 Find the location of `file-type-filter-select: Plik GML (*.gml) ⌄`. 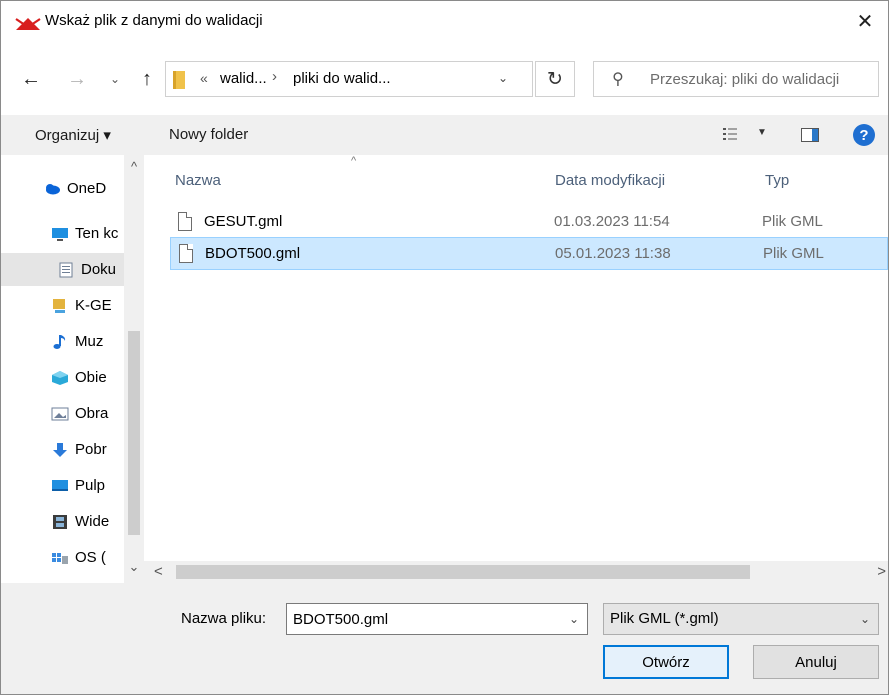

file-type-filter-select: Plik GML (*.gml) ⌄ is located at coordinates (741, 619).